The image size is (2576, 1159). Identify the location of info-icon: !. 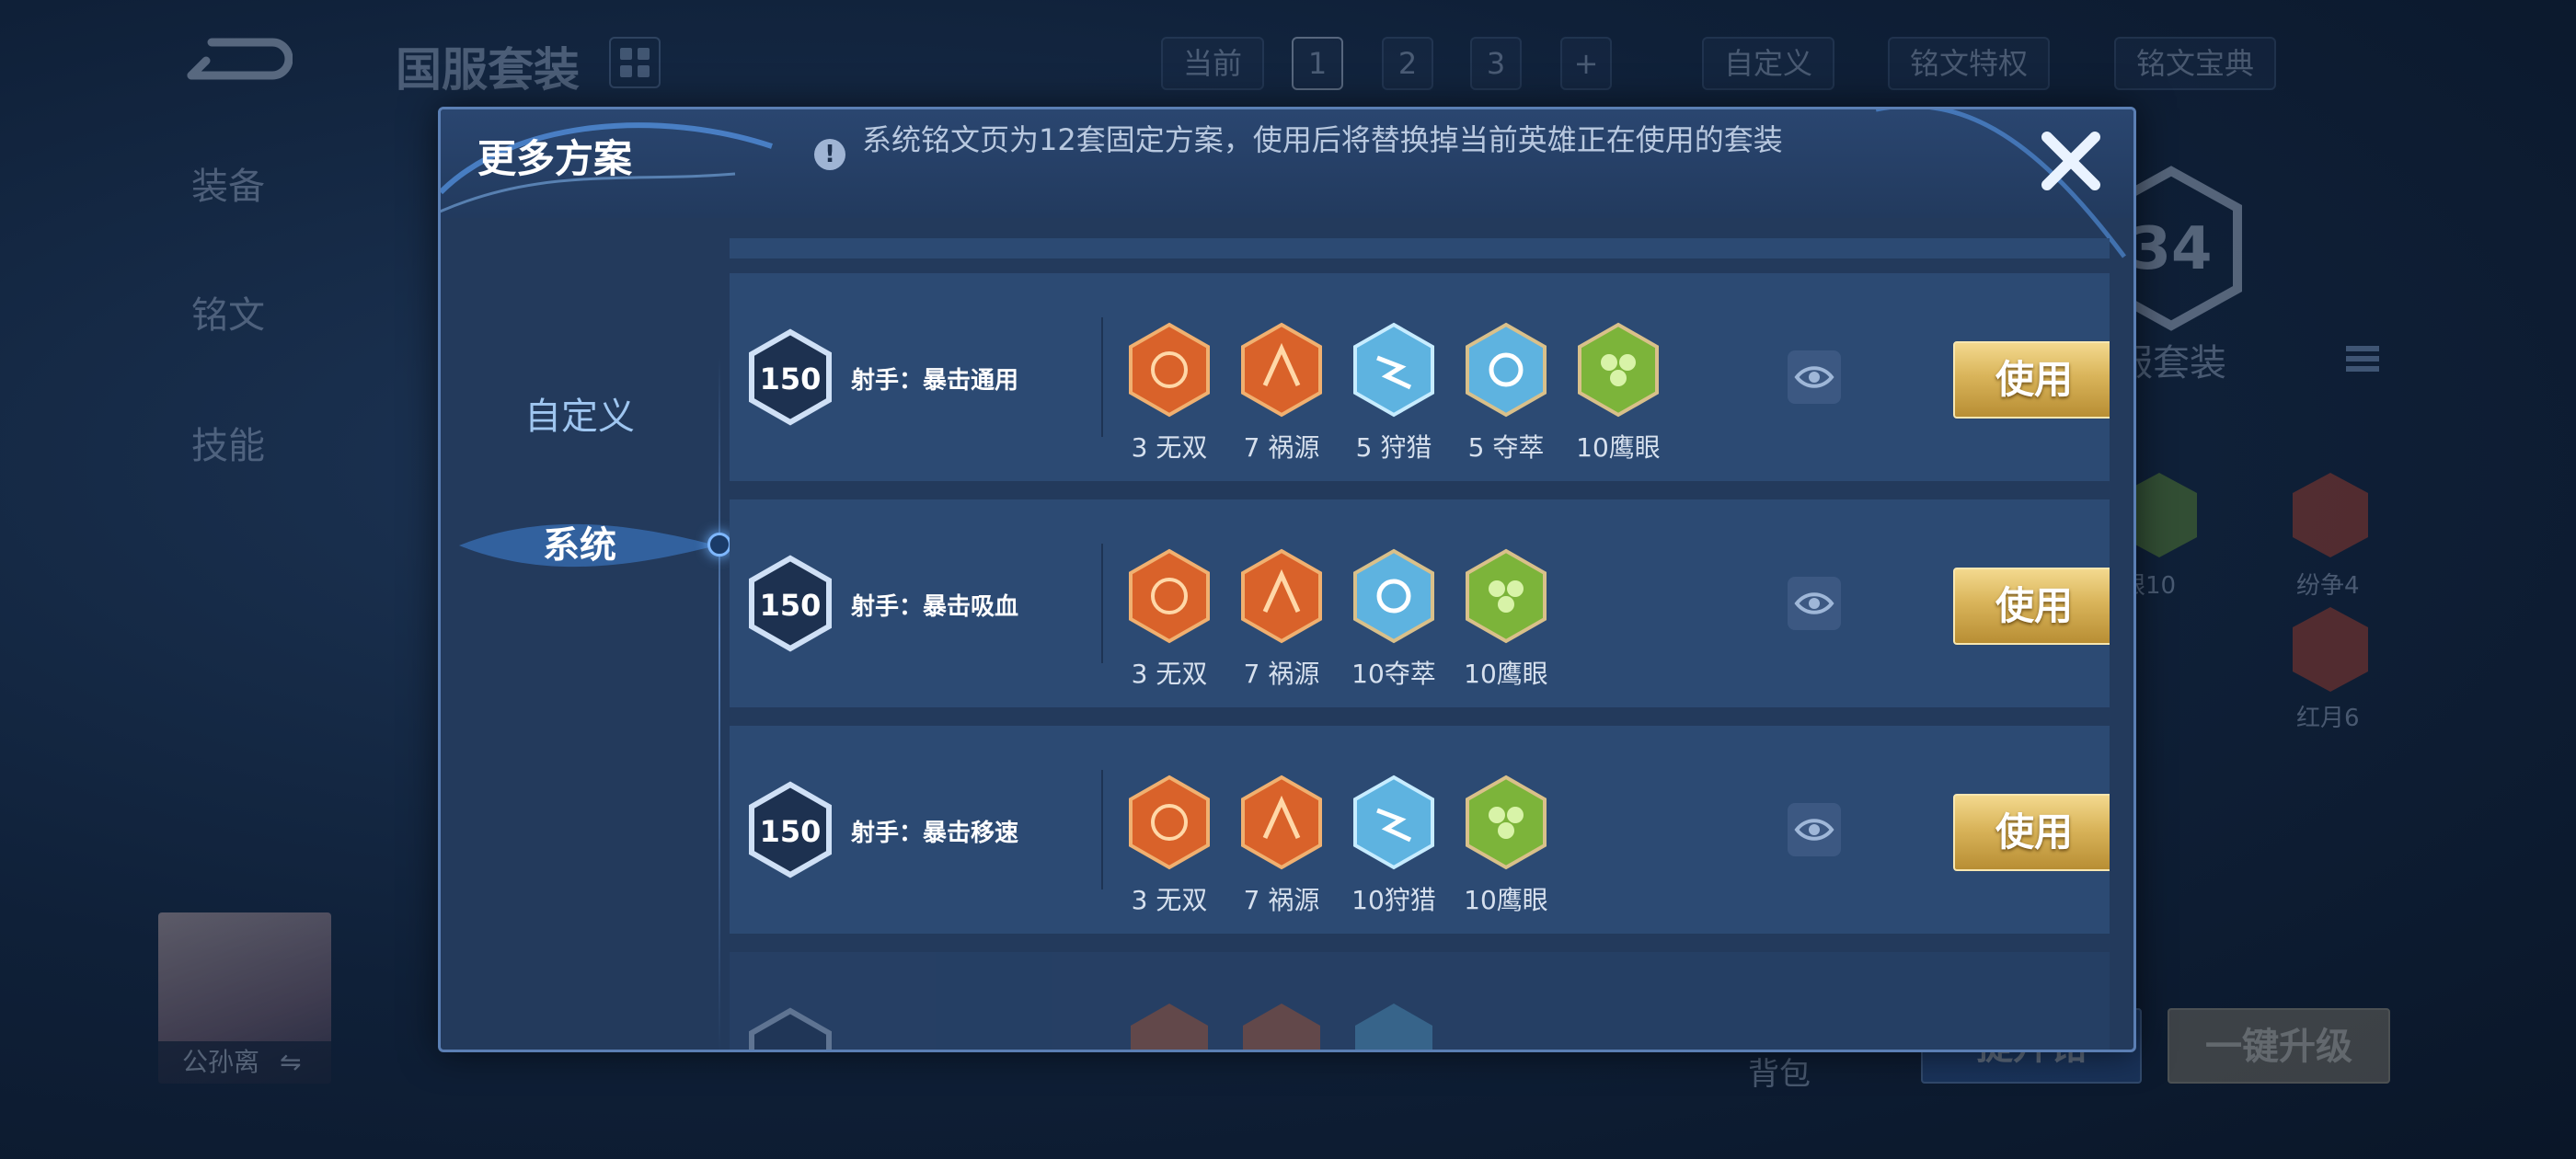
(829, 154).